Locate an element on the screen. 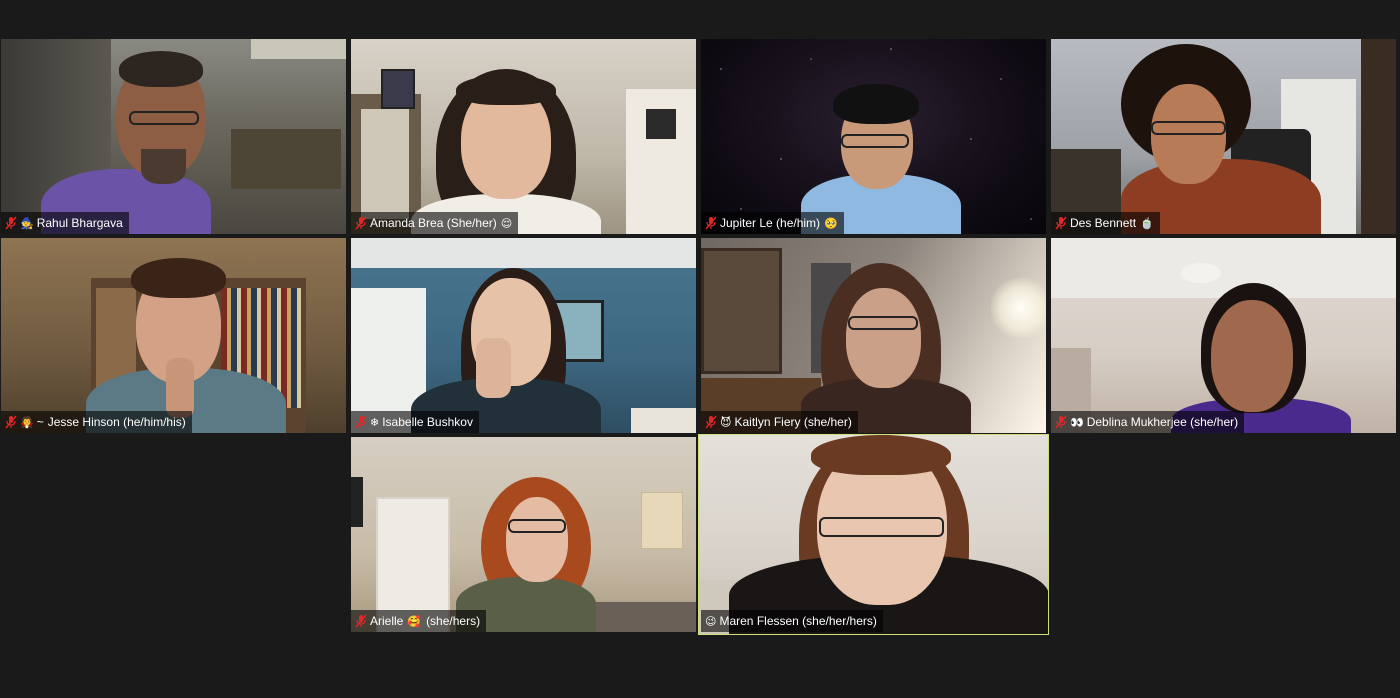  participant-name: Amanda Brea (She/her) is located at coordinates (433, 223).